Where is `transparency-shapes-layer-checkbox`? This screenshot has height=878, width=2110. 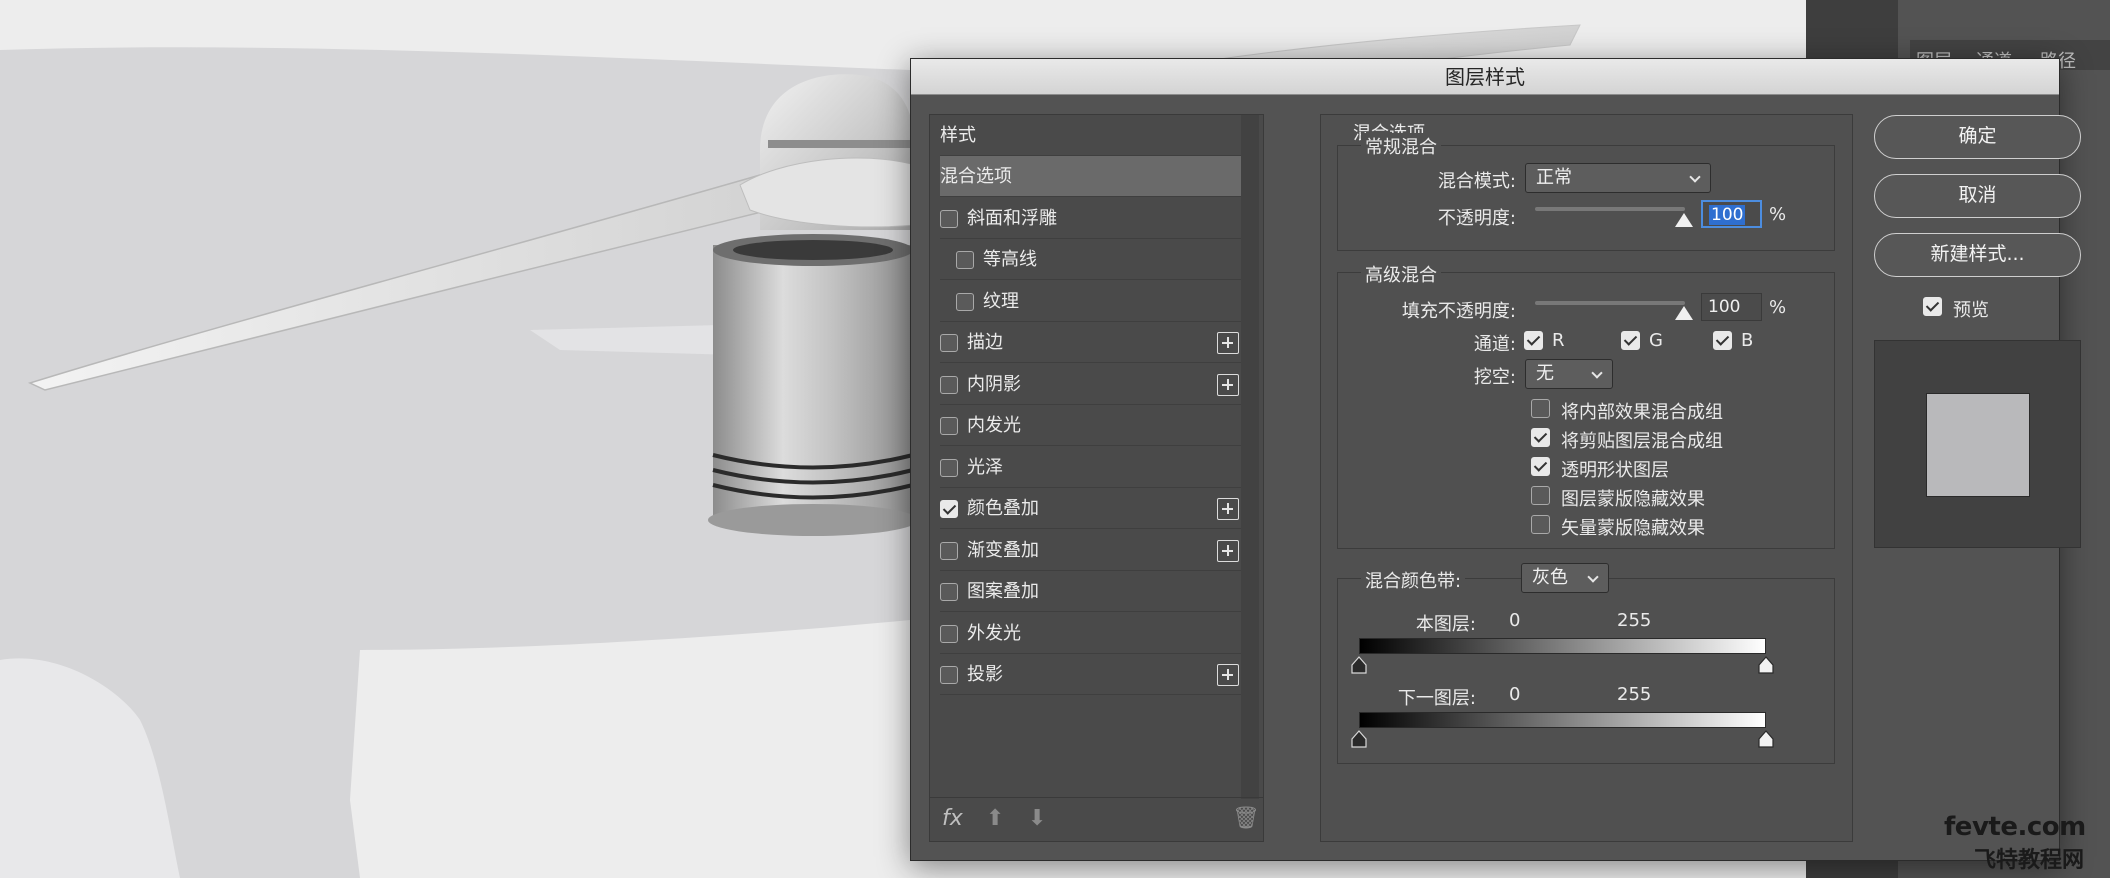
transparency-shapes-layer-checkbox is located at coordinates (1540, 466).